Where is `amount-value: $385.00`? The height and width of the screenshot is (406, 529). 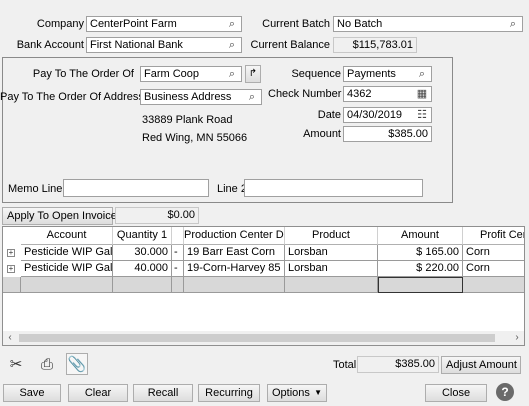 amount-value: $385.00 is located at coordinates (408, 134).